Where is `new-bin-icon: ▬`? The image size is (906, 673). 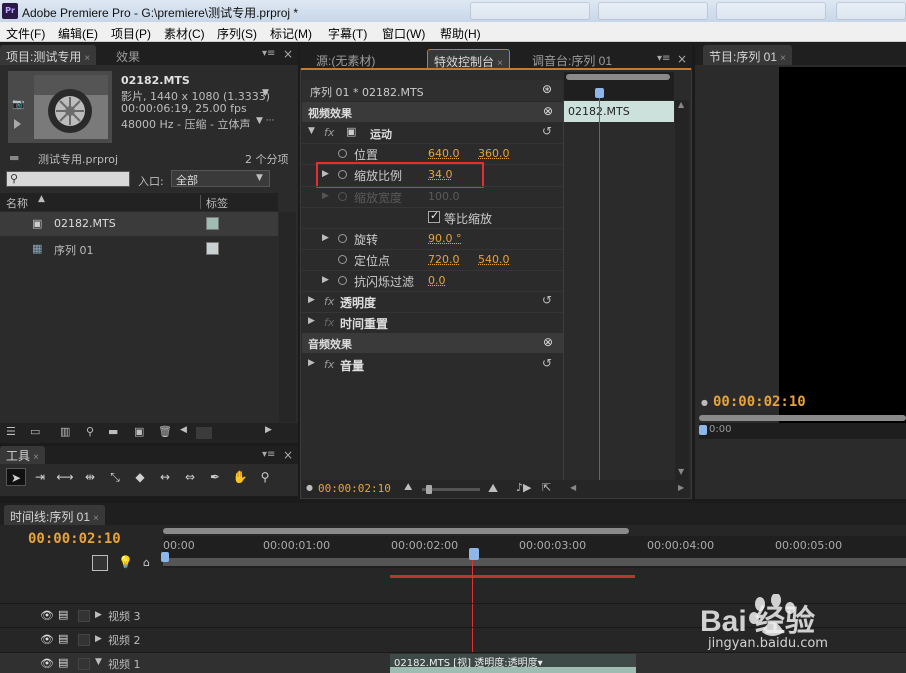 new-bin-icon: ▬ is located at coordinates (113, 431).